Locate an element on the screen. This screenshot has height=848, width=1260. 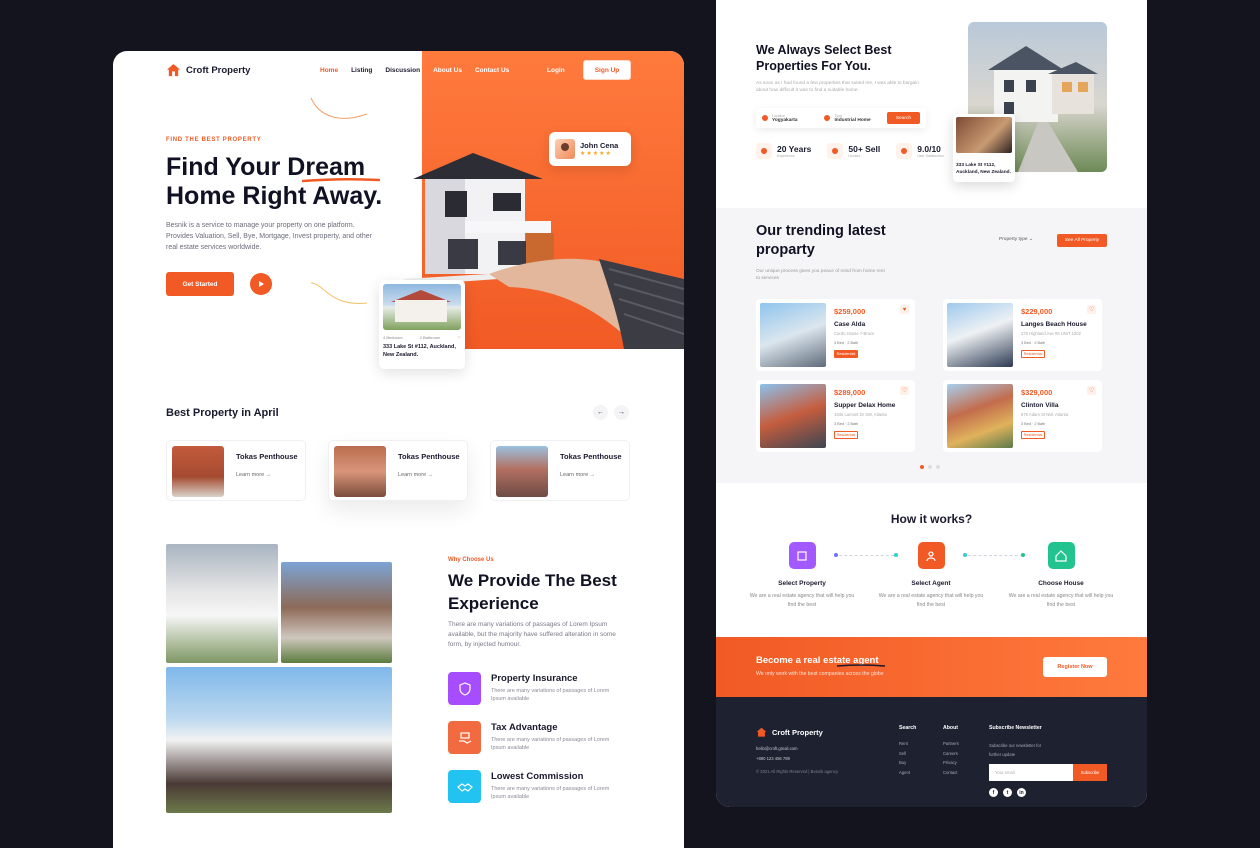
property-address: 875 Adam St NW, Atlanta is located at coordinates (1045, 414).